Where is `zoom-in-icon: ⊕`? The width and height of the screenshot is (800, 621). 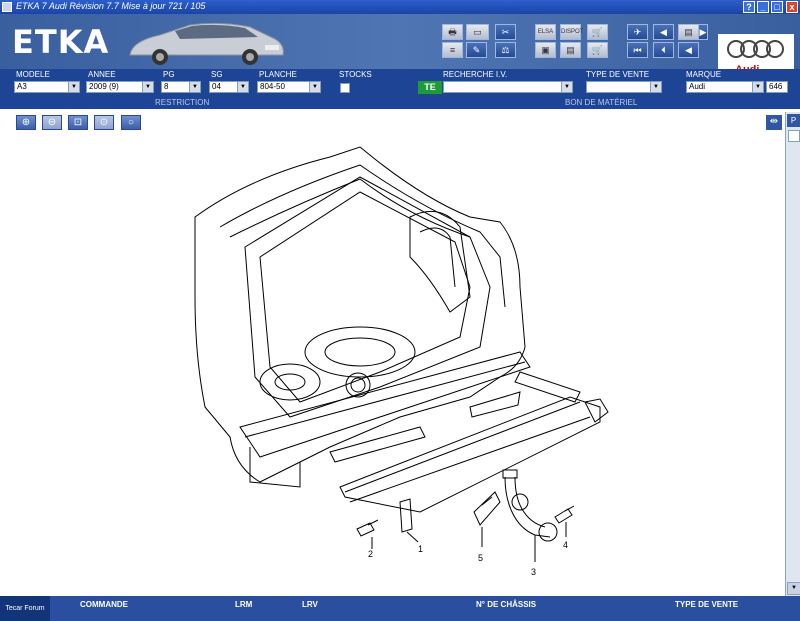
zoom-in-icon: ⊕ is located at coordinates (26, 122).